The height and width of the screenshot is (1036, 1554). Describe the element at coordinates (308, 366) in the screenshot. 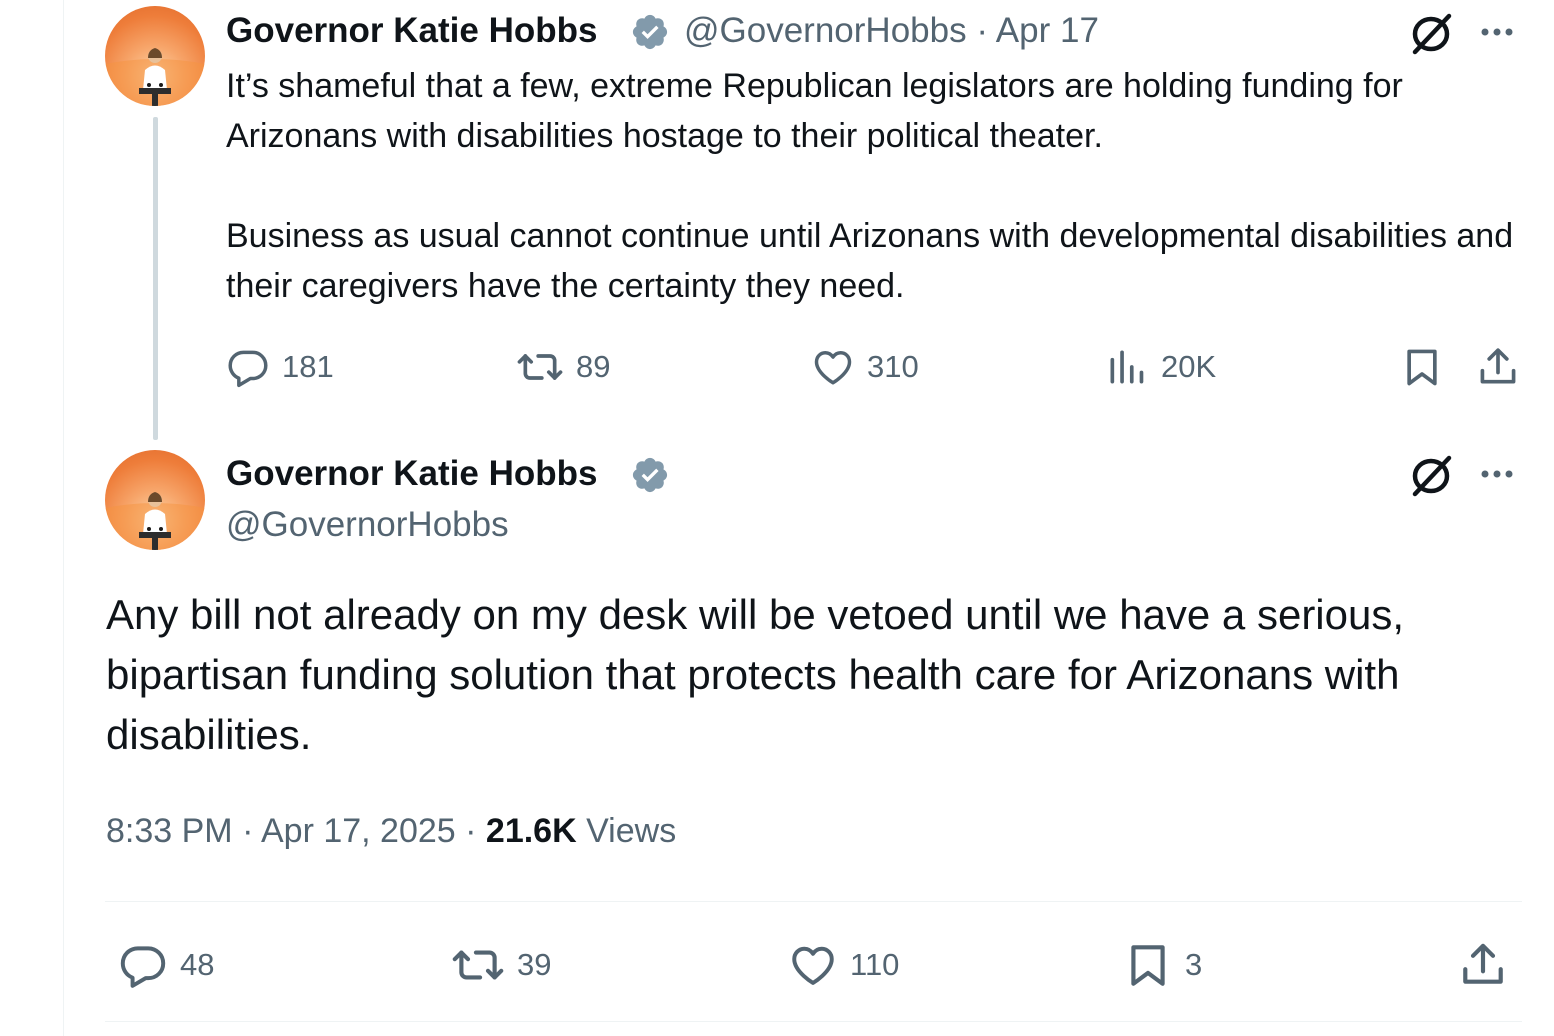

I see `reply-count: 181` at that location.